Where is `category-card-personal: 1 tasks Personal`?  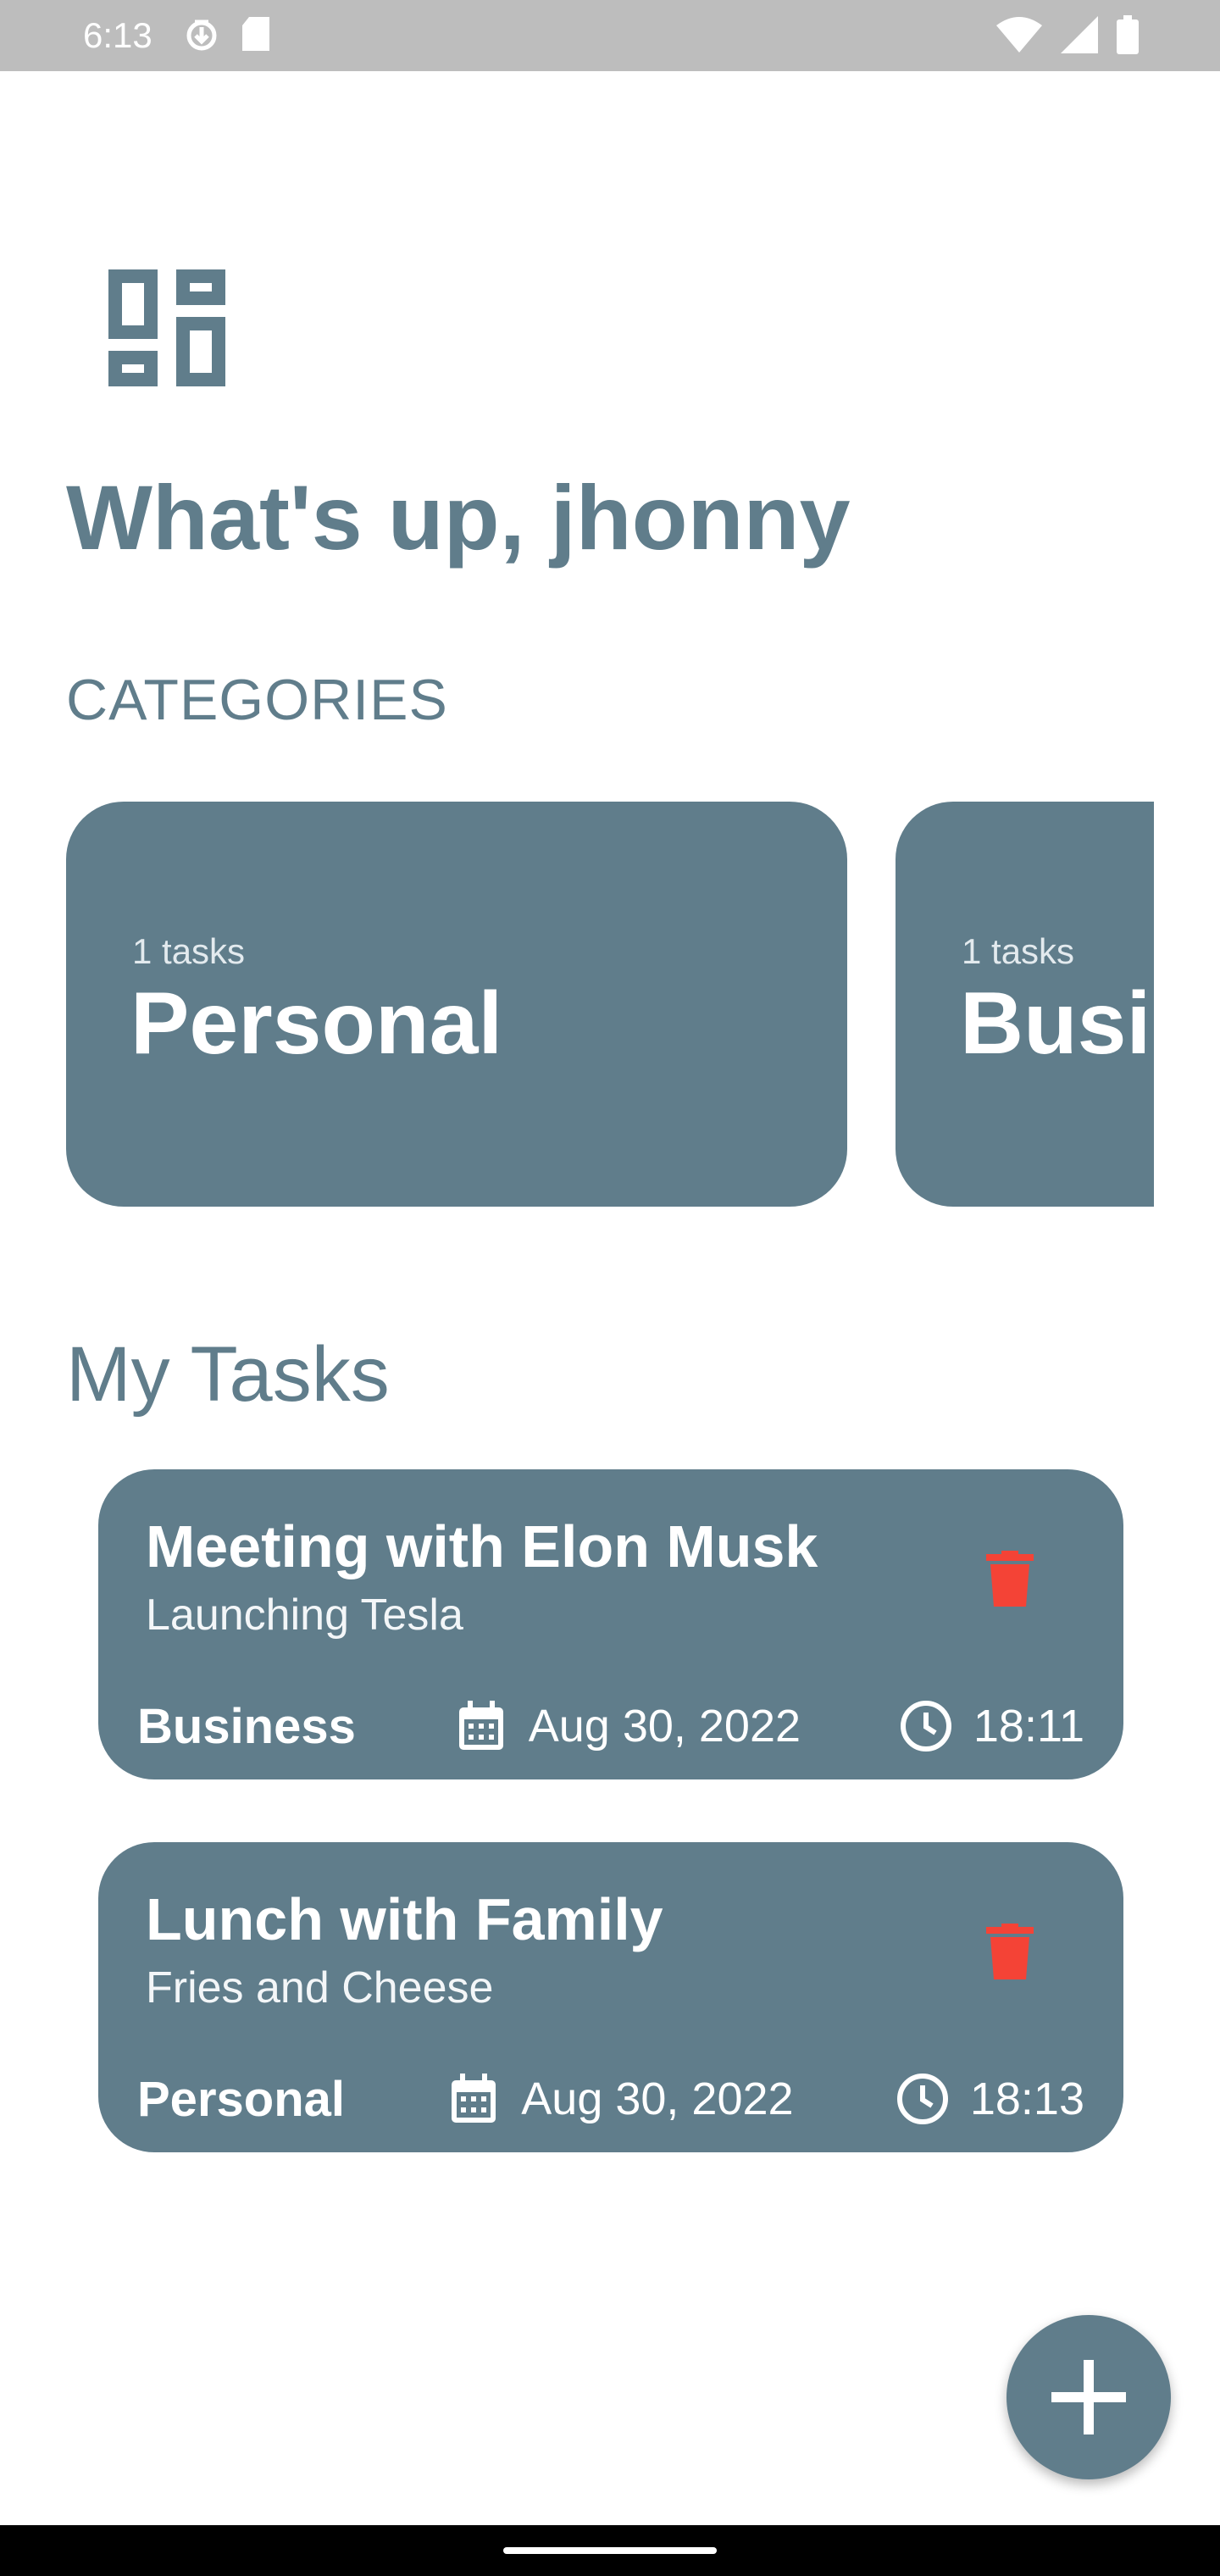
category-card-personal: 1 tasks Personal is located at coordinates (456, 1004).